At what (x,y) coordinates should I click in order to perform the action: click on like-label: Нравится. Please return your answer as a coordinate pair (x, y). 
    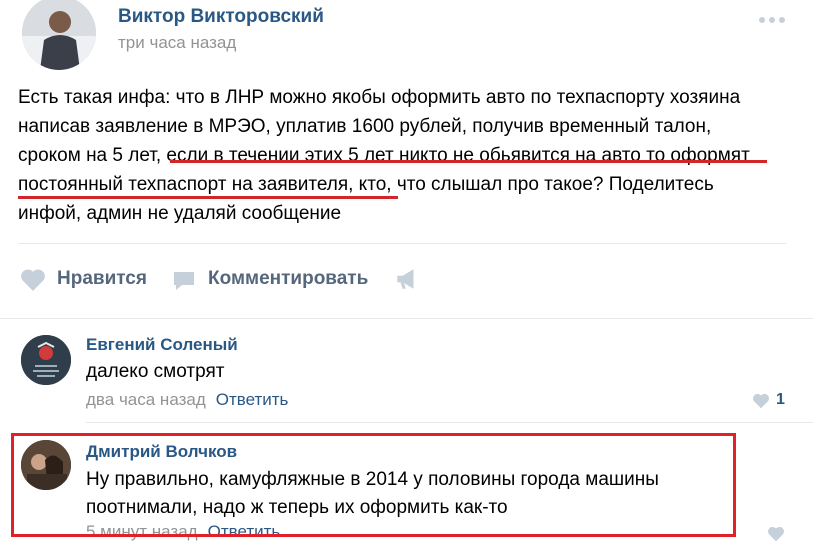
    Looking at the image, I should click on (102, 278).